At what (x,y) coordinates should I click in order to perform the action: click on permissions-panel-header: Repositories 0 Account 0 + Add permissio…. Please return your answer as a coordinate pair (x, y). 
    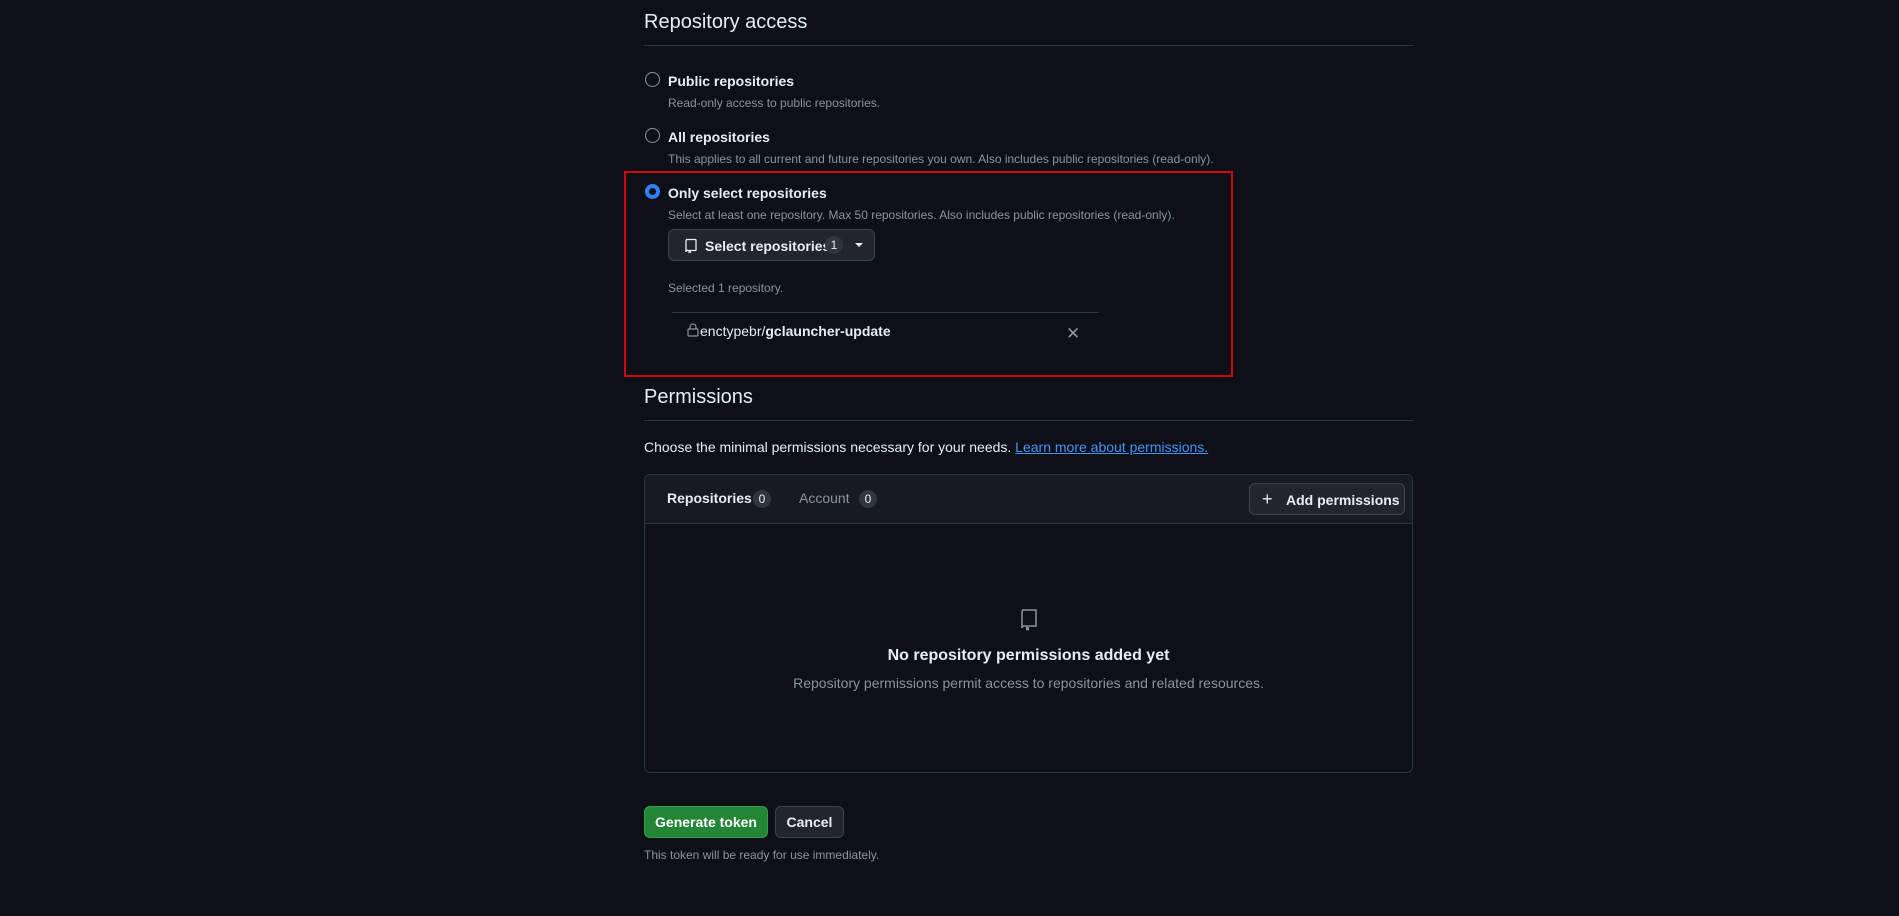
    Looking at the image, I should click on (1028, 499).